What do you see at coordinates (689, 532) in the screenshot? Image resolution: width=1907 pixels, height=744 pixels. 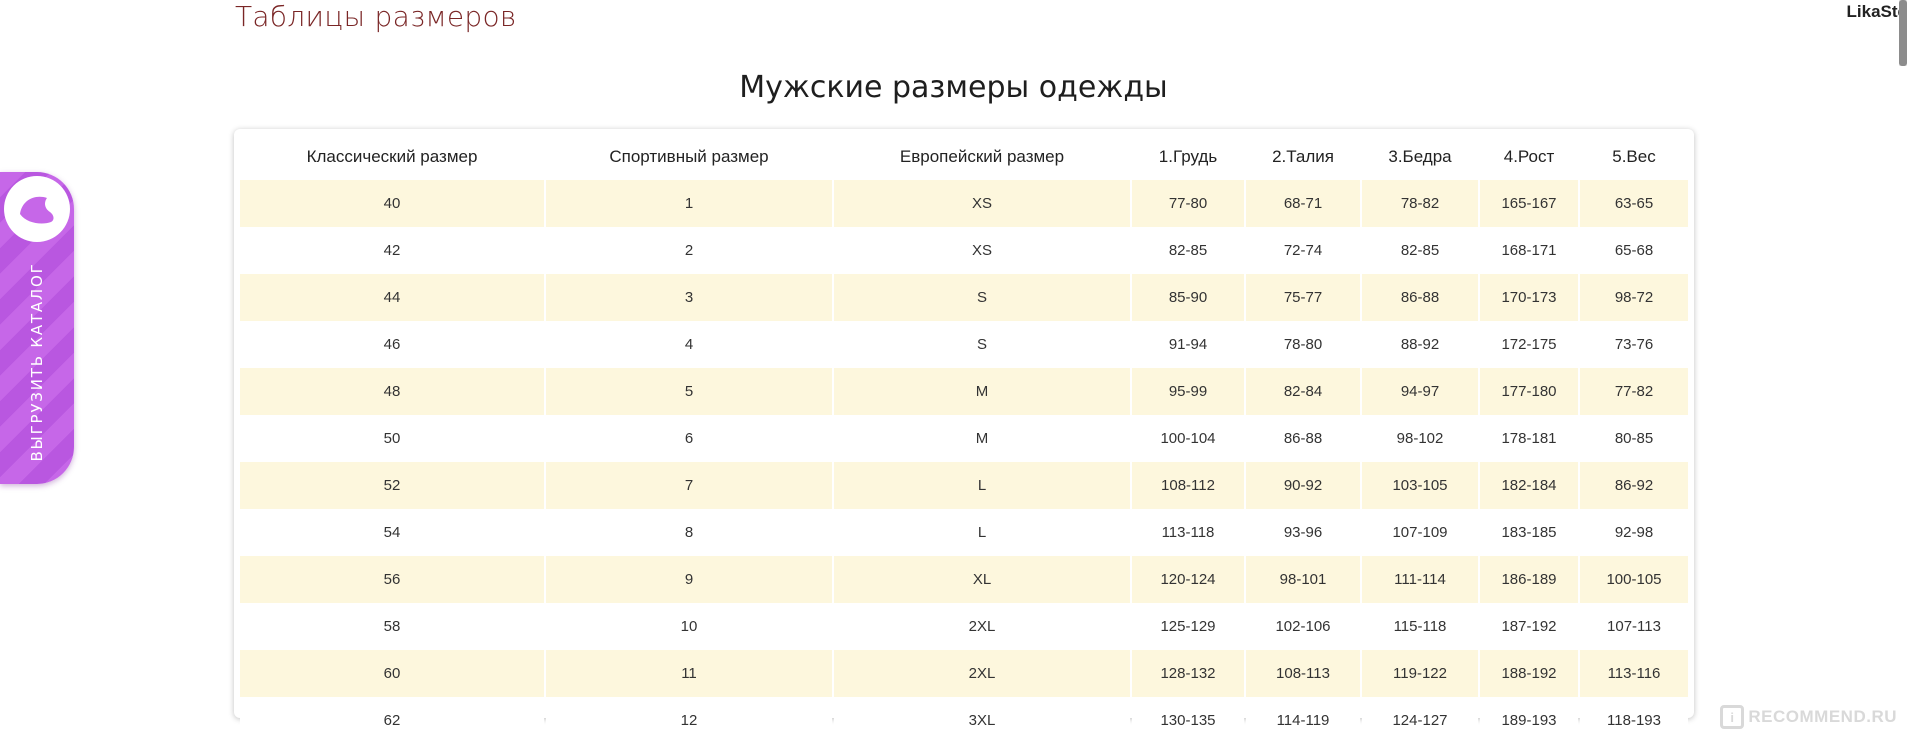 I see `table-cell: 8` at bounding box center [689, 532].